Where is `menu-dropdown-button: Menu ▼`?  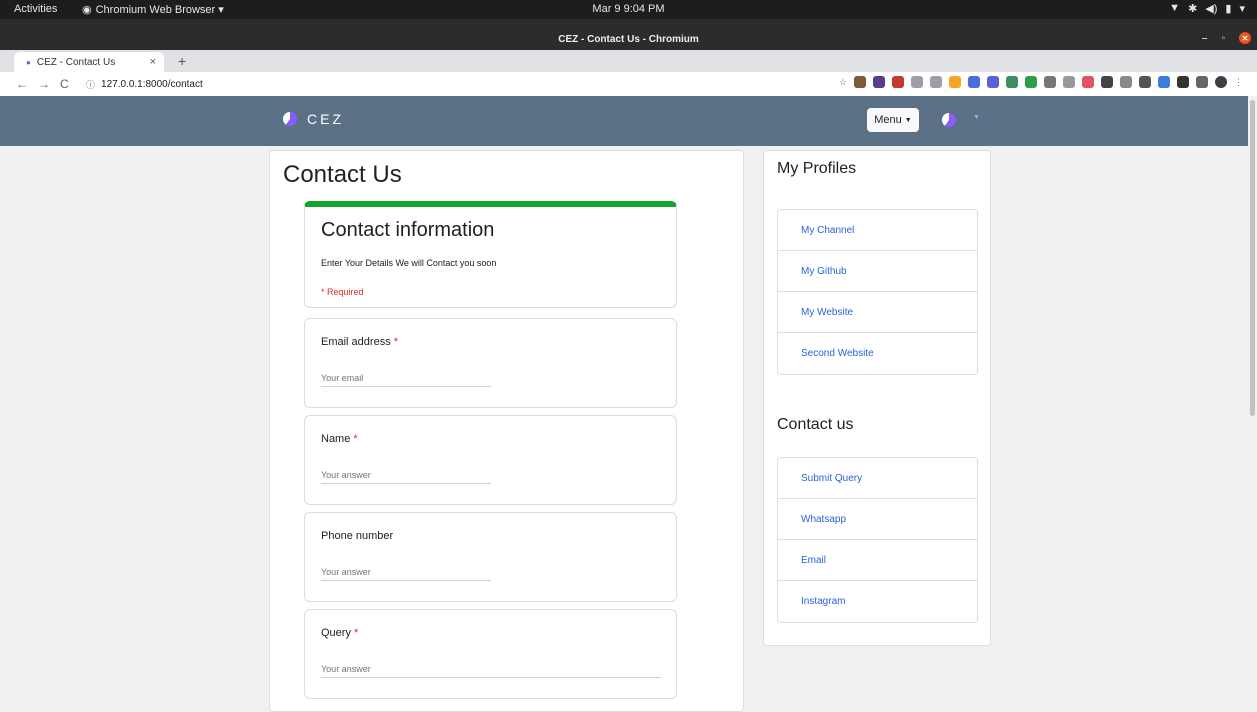 menu-dropdown-button: Menu ▼ is located at coordinates (893, 120).